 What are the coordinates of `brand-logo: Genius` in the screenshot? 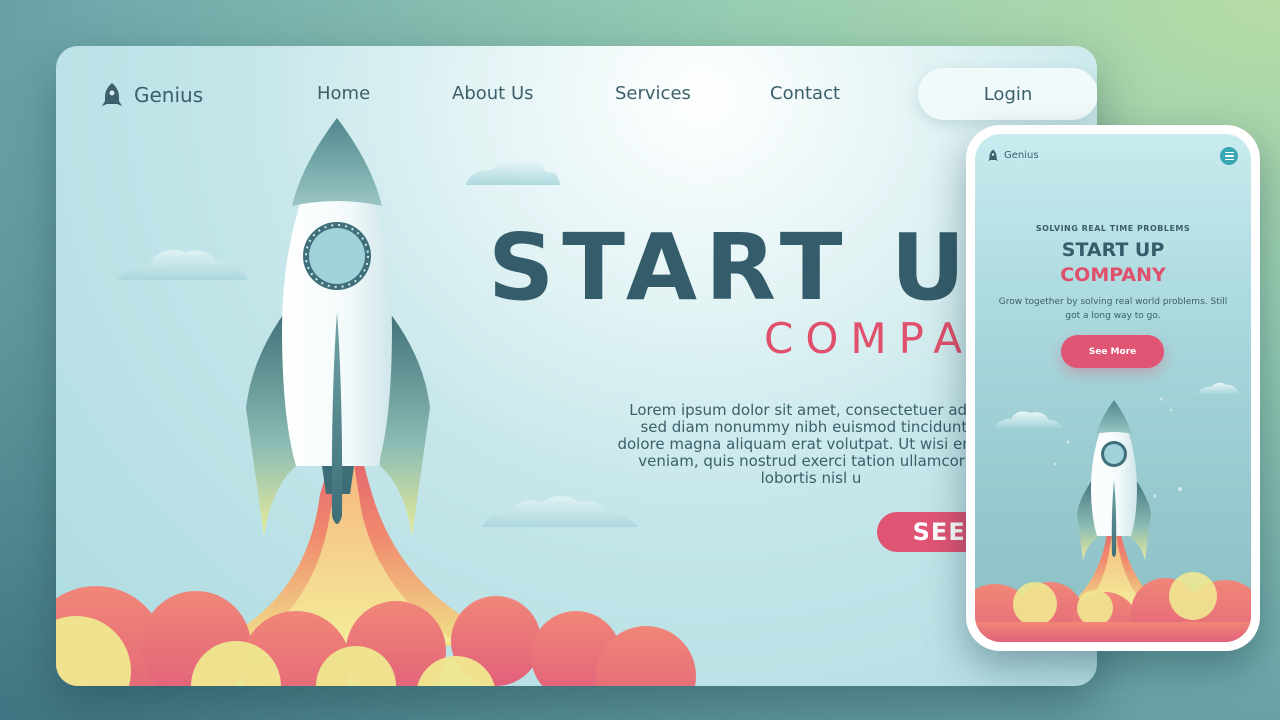 It's located at (152, 95).